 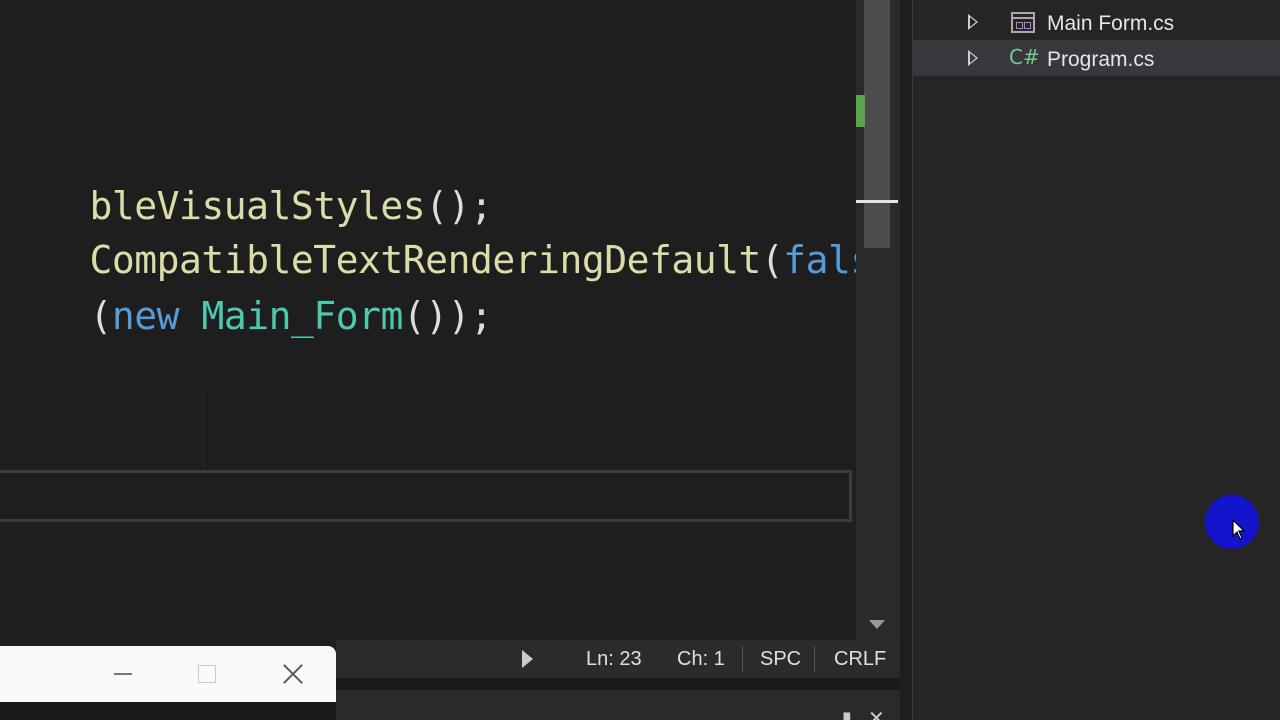 What do you see at coordinates (780, 659) in the screenshot?
I see `indentation-mode: SPC` at bounding box center [780, 659].